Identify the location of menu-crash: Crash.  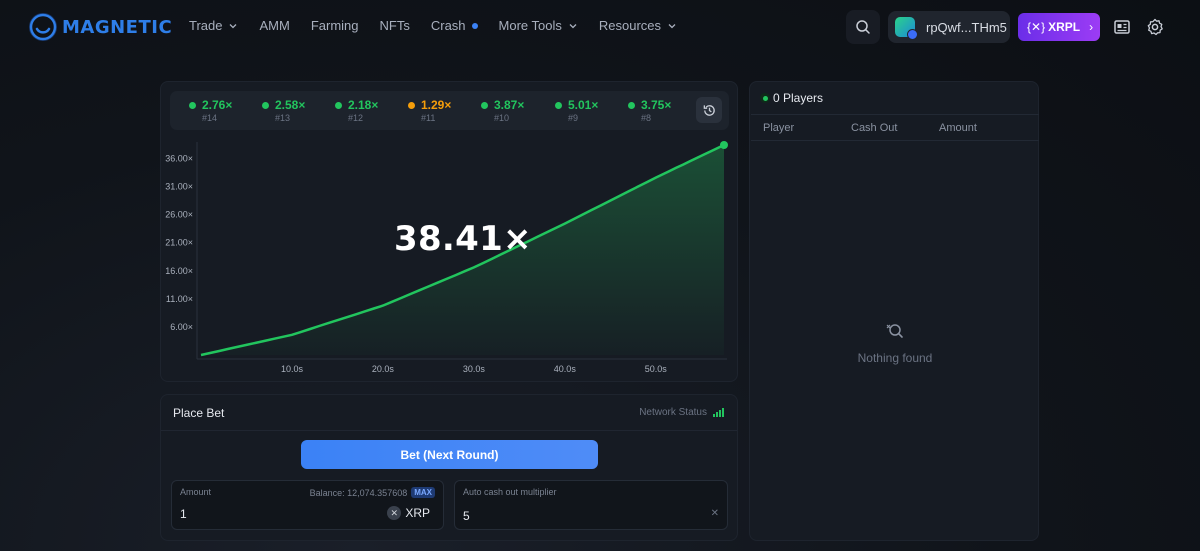
(454, 25).